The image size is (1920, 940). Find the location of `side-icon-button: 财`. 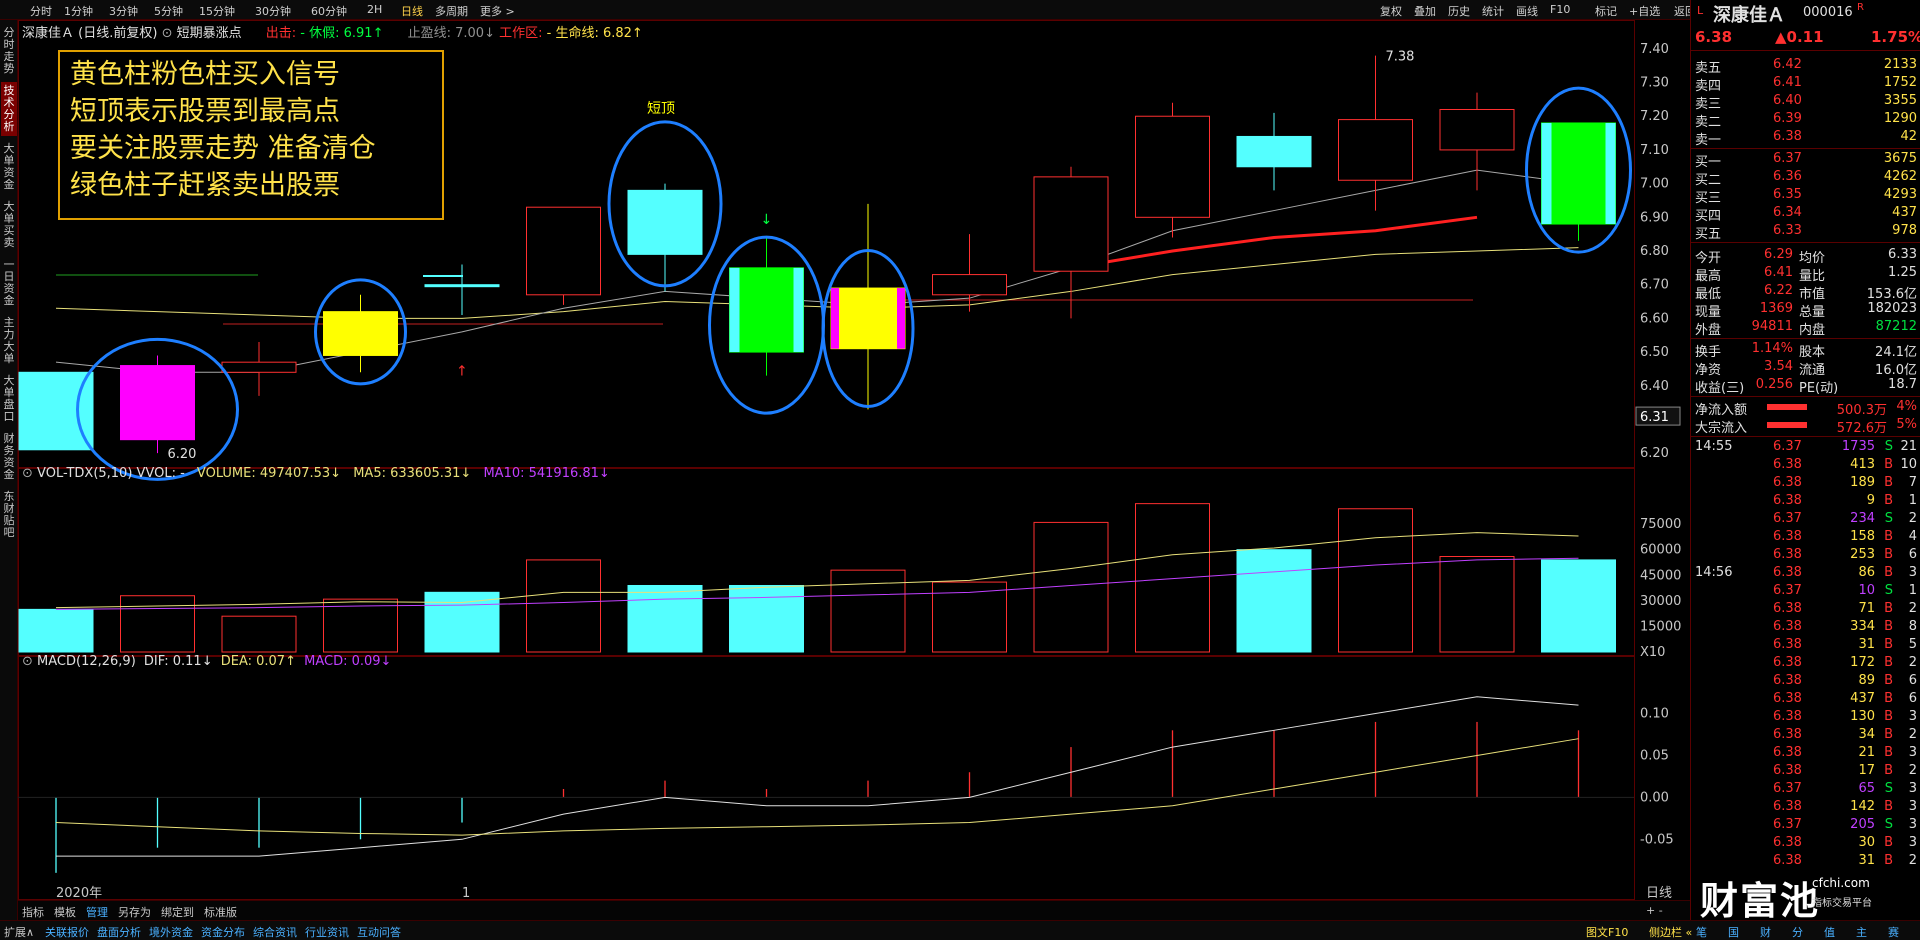

side-icon-button: 财 is located at coordinates (1765, 932).